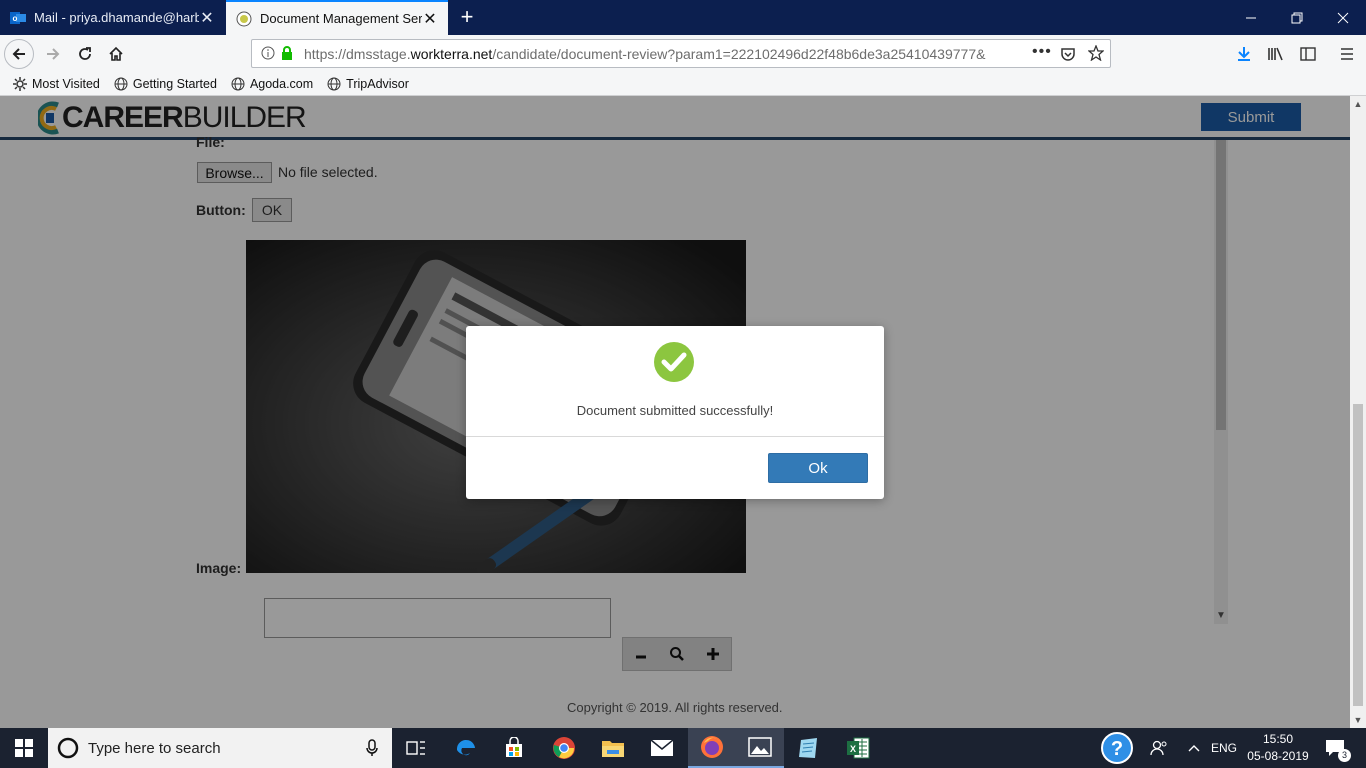 This screenshot has width=1366, height=768. Describe the element at coordinates (416, 748) in the screenshot. I see `task-view-icon` at that location.